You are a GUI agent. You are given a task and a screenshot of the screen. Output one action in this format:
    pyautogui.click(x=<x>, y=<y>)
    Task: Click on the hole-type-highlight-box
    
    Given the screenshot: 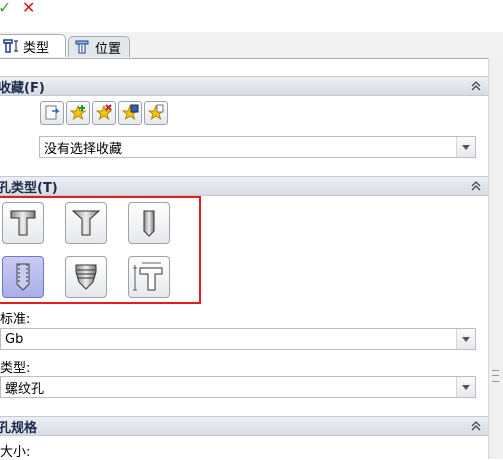 What is the action you would take?
    pyautogui.click(x=100, y=250)
    